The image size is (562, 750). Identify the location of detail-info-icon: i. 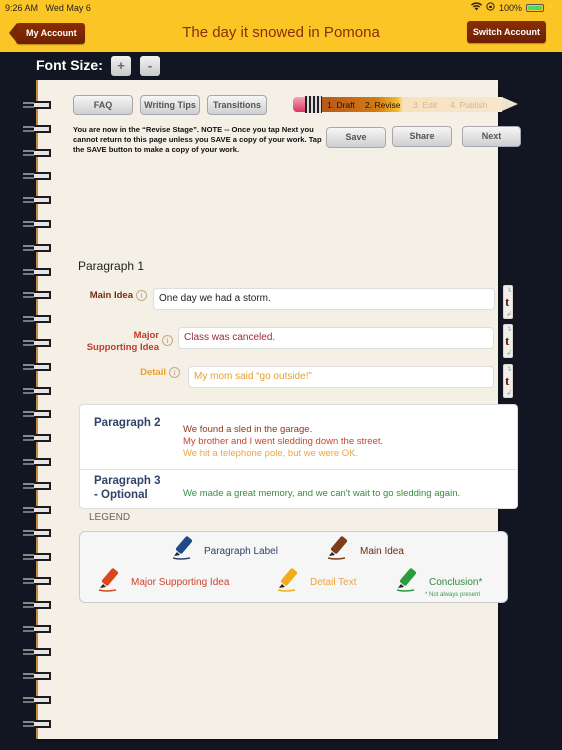
(174, 372).